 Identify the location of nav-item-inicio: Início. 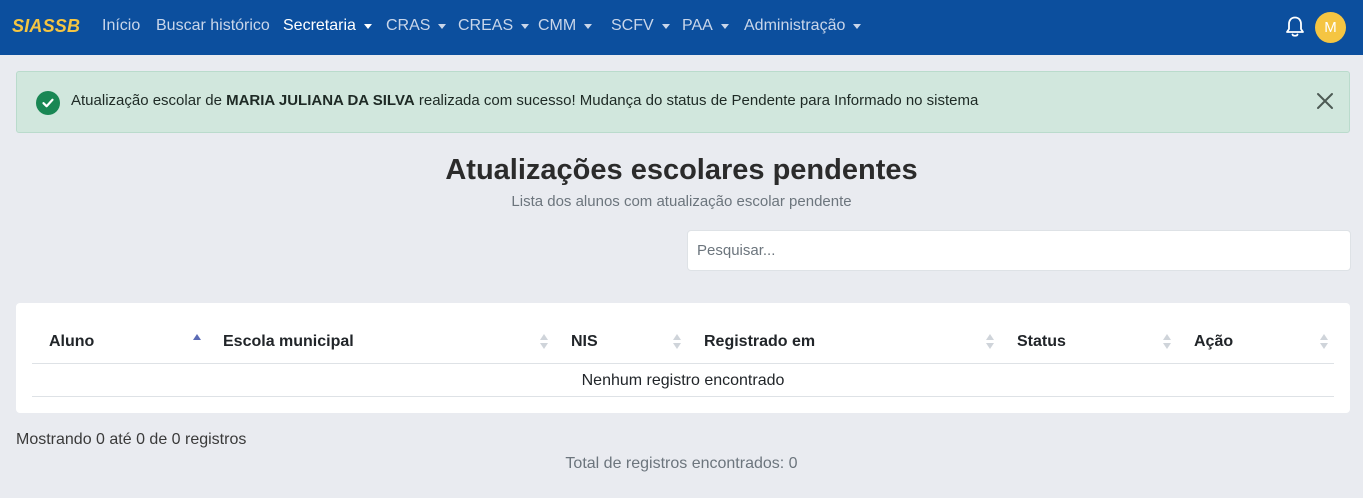
(121, 26).